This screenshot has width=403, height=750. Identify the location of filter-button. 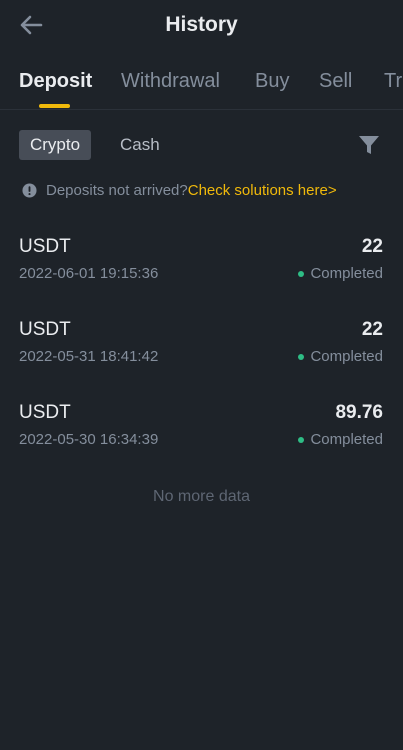
(369, 145).